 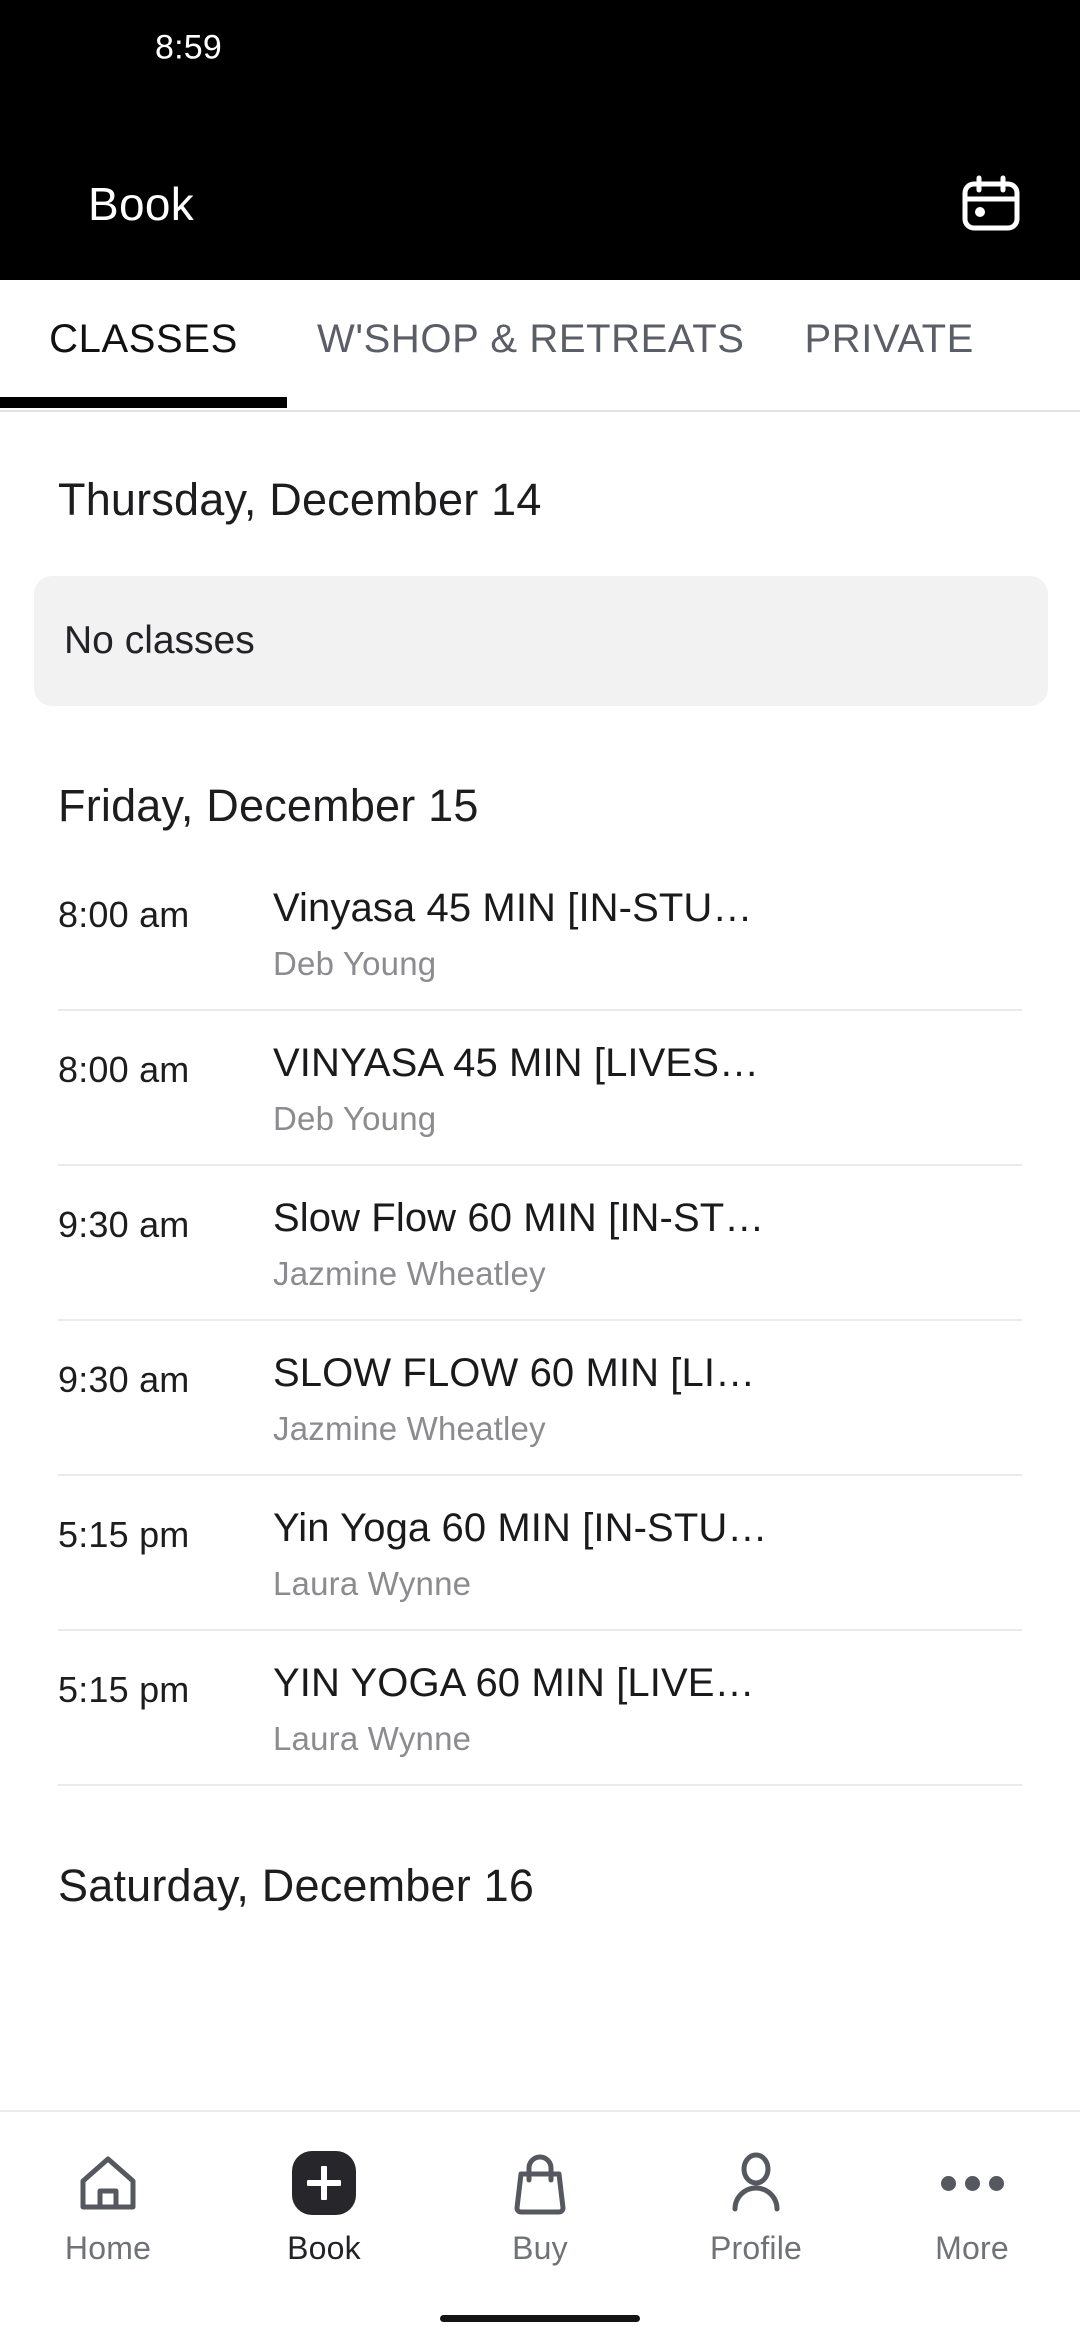 I want to click on class-details: YIN YOGA 60 MIN [LIVE… Laura Wynne, so click(x=647, y=1709).